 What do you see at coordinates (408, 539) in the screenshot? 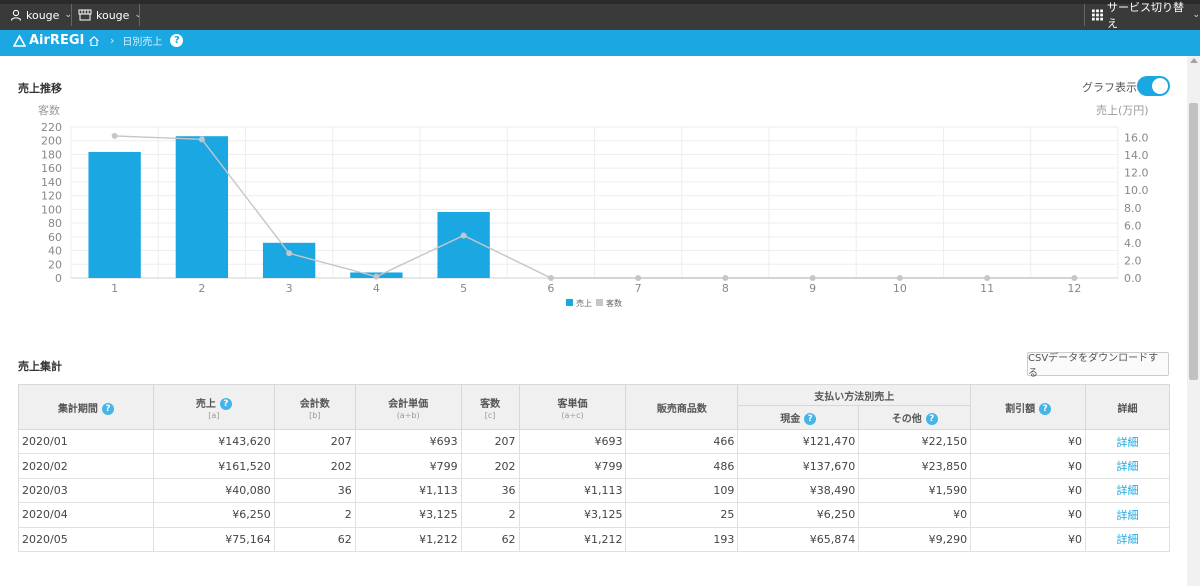
I see `cell-unit: ¥1,212` at bounding box center [408, 539].